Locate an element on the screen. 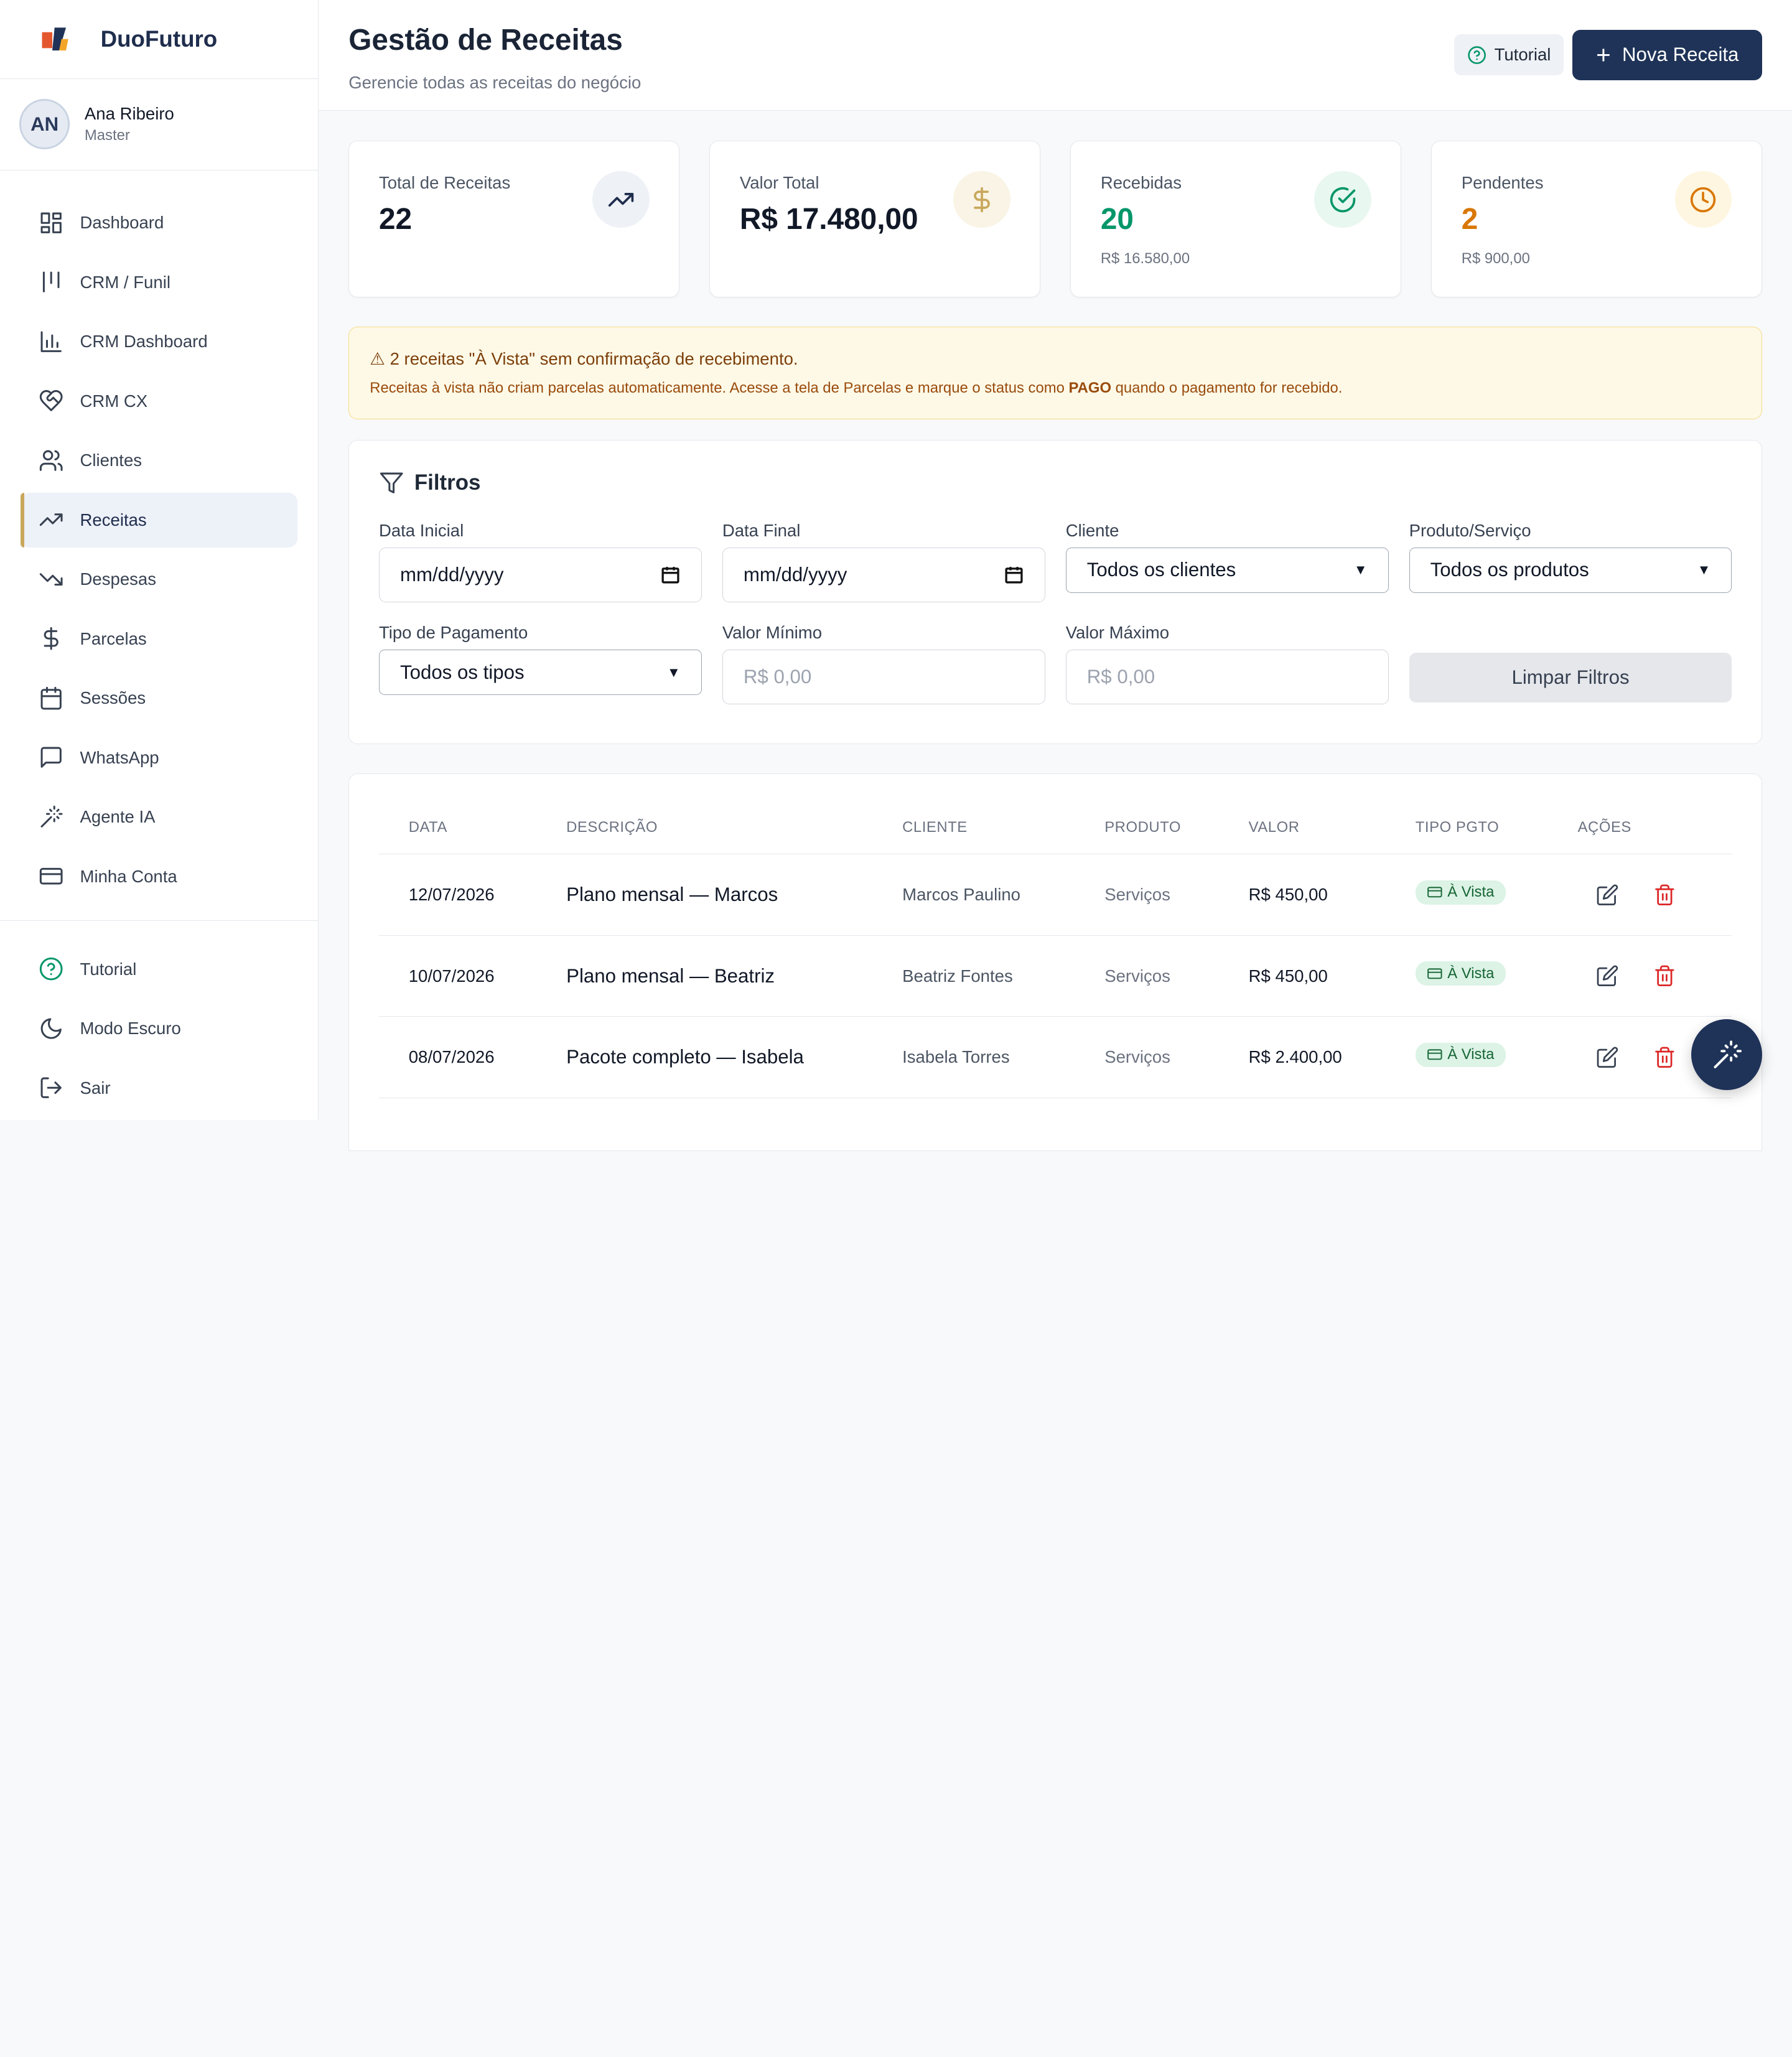 The height and width of the screenshot is (2057, 1792). sidebar-item-label: Dashboard is located at coordinates (122, 223).